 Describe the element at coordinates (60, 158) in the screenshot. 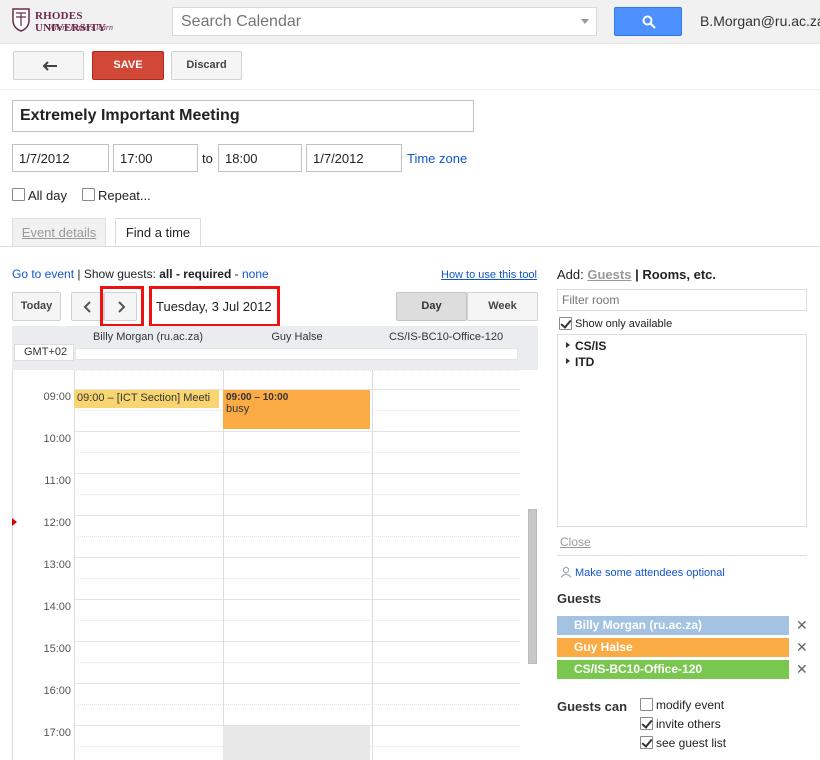

I see `start-date-field` at that location.